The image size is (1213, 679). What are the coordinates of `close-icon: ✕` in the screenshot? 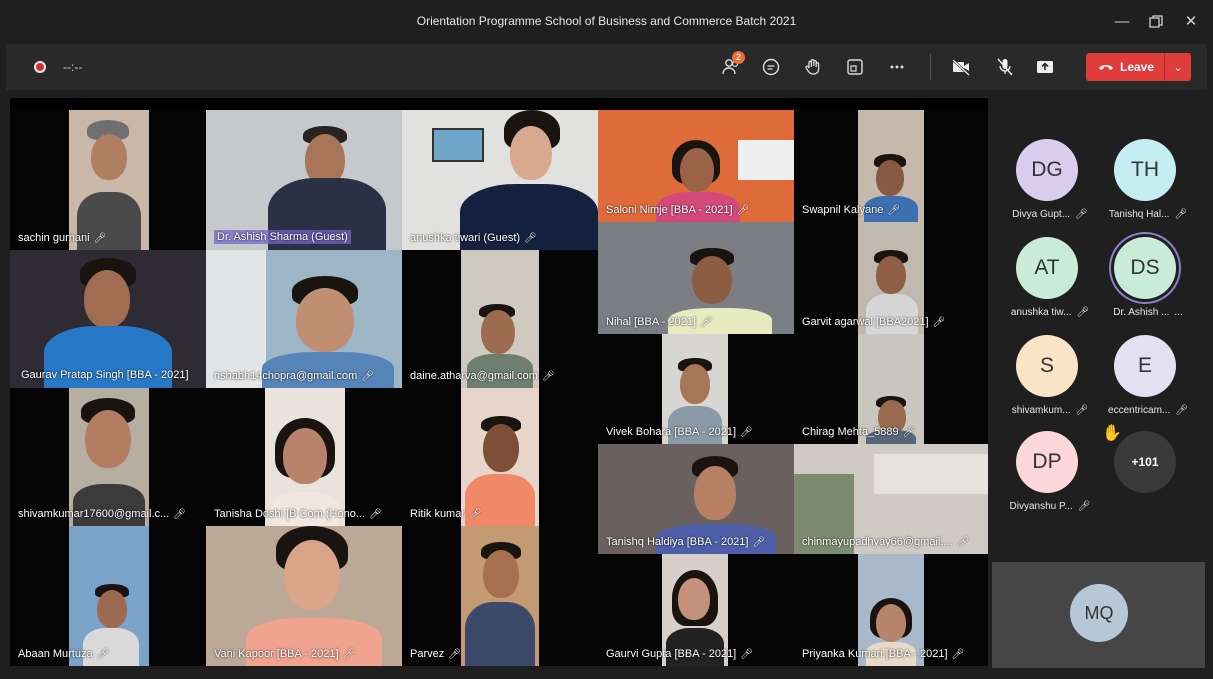 It's located at (1191, 22).